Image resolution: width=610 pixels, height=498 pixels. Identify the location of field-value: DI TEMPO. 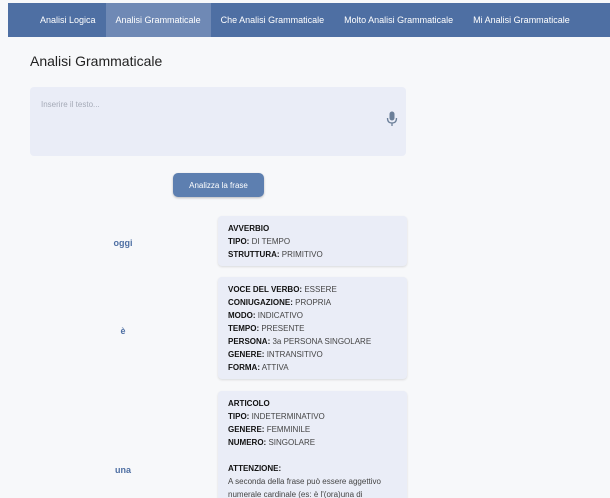
(271, 241).